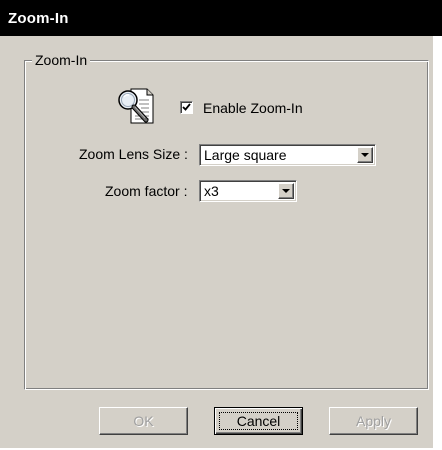 This screenshot has height=450, width=442. Describe the element at coordinates (248, 191) in the screenshot. I see `zoom-factor-select: x3` at that location.